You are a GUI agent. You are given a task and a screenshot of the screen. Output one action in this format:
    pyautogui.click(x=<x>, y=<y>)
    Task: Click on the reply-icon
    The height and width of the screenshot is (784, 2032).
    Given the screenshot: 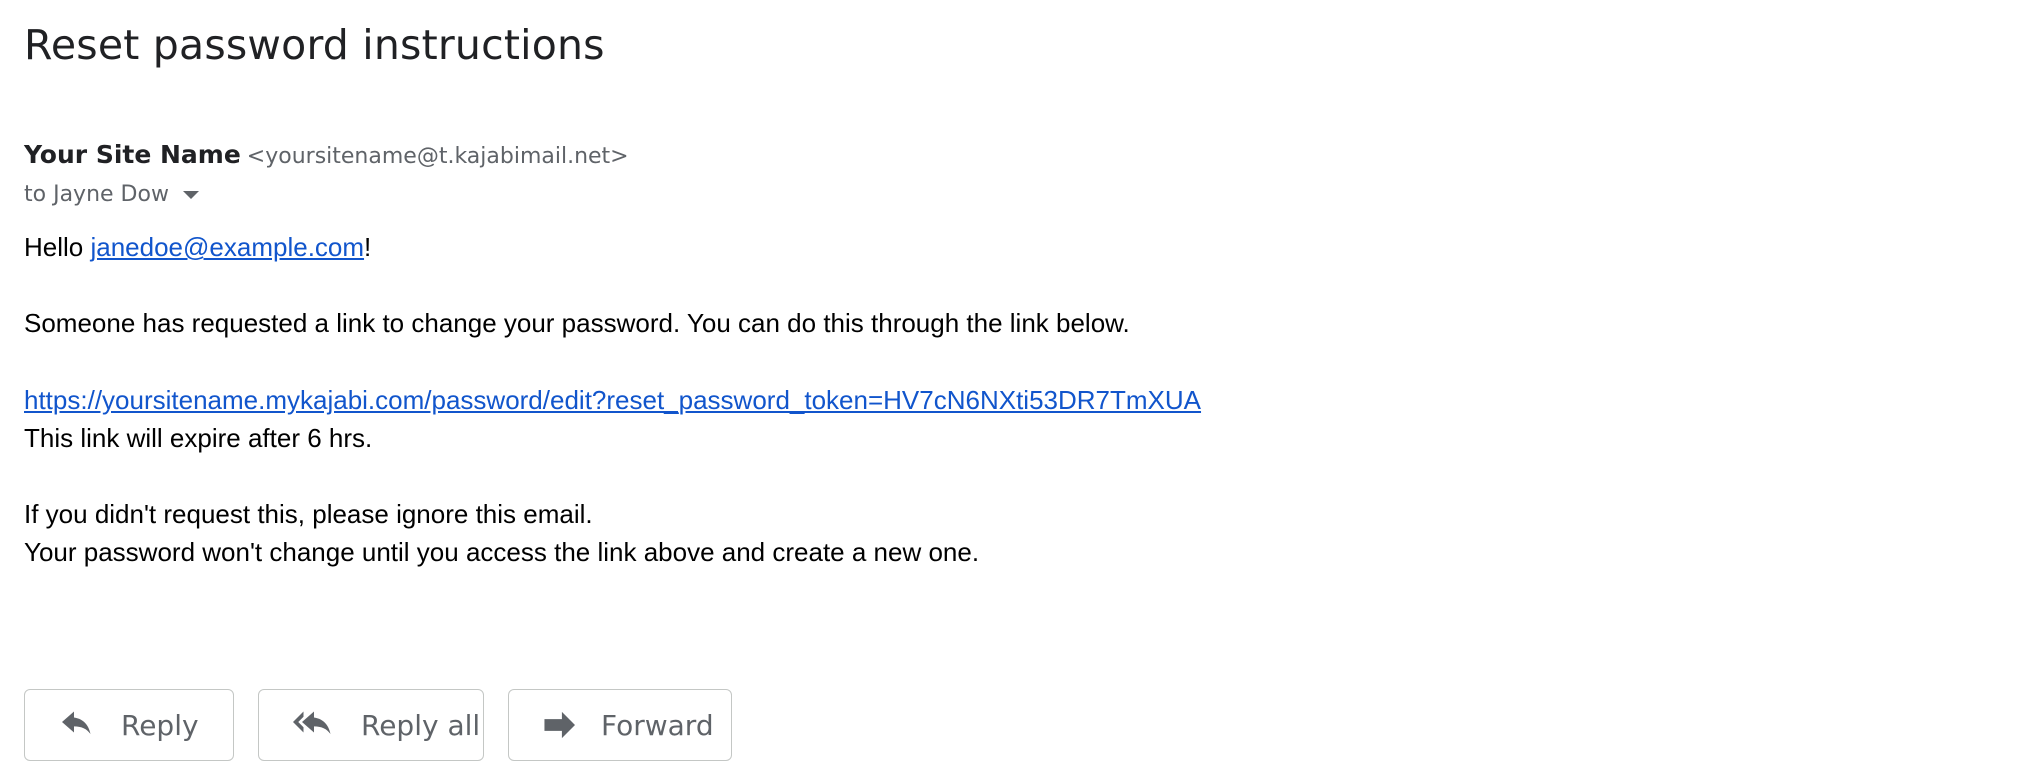 What is the action you would take?
    pyautogui.click(x=77, y=725)
    